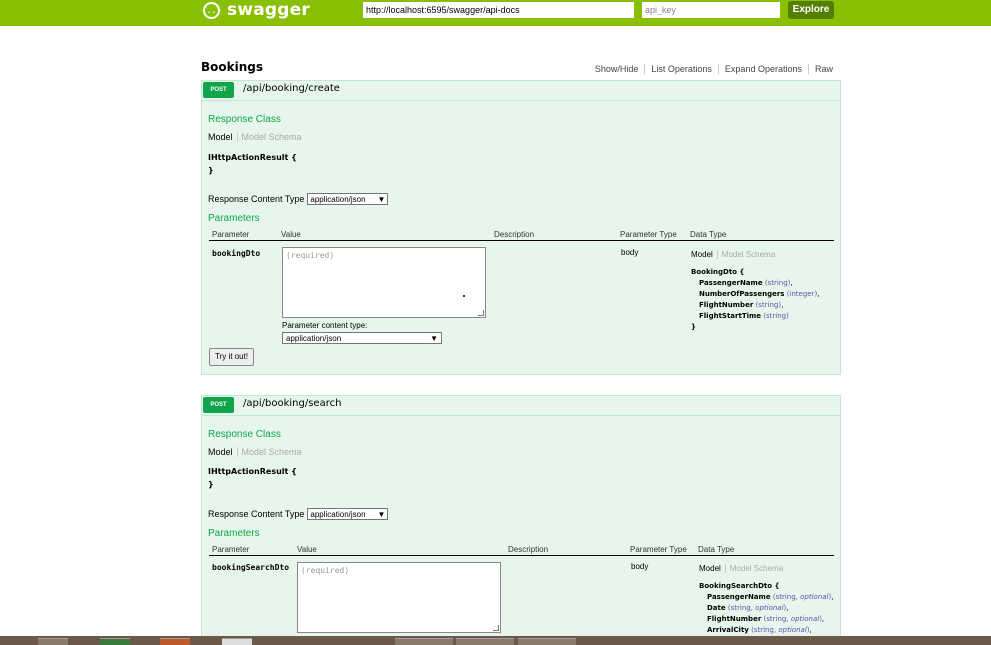 This screenshot has width=991, height=645. Describe the element at coordinates (251, 567) in the screenshot. I see `param-name: bookingSearchDto` at that location.